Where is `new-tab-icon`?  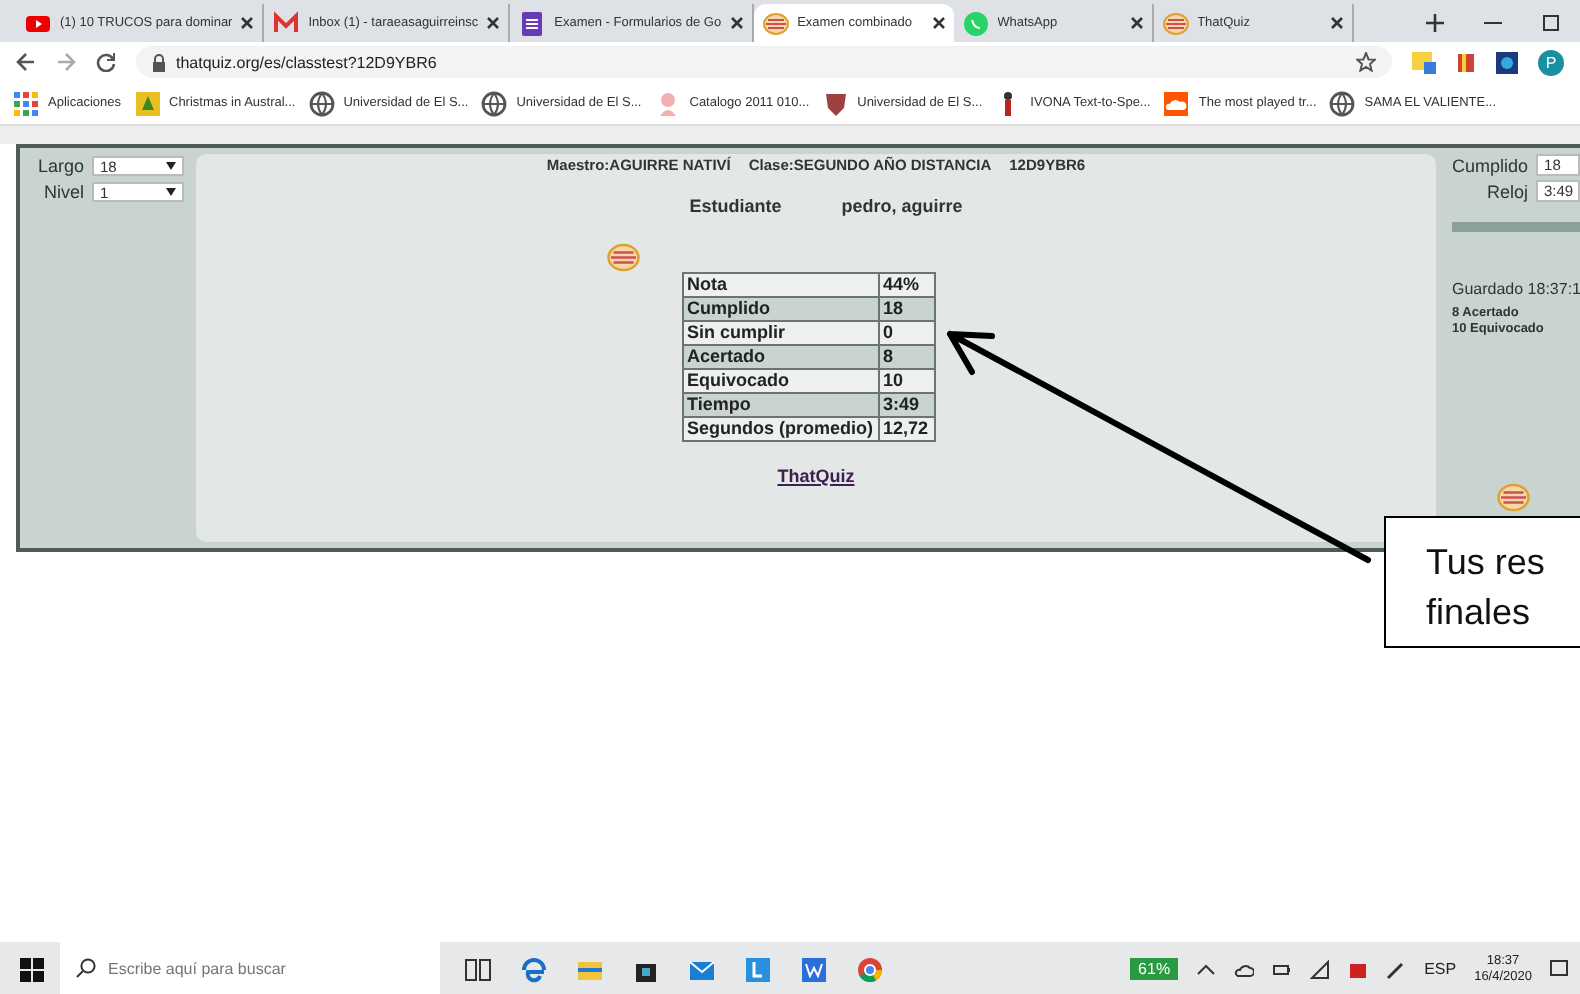 new-tab-icon is located at coordinates (1435, 23).